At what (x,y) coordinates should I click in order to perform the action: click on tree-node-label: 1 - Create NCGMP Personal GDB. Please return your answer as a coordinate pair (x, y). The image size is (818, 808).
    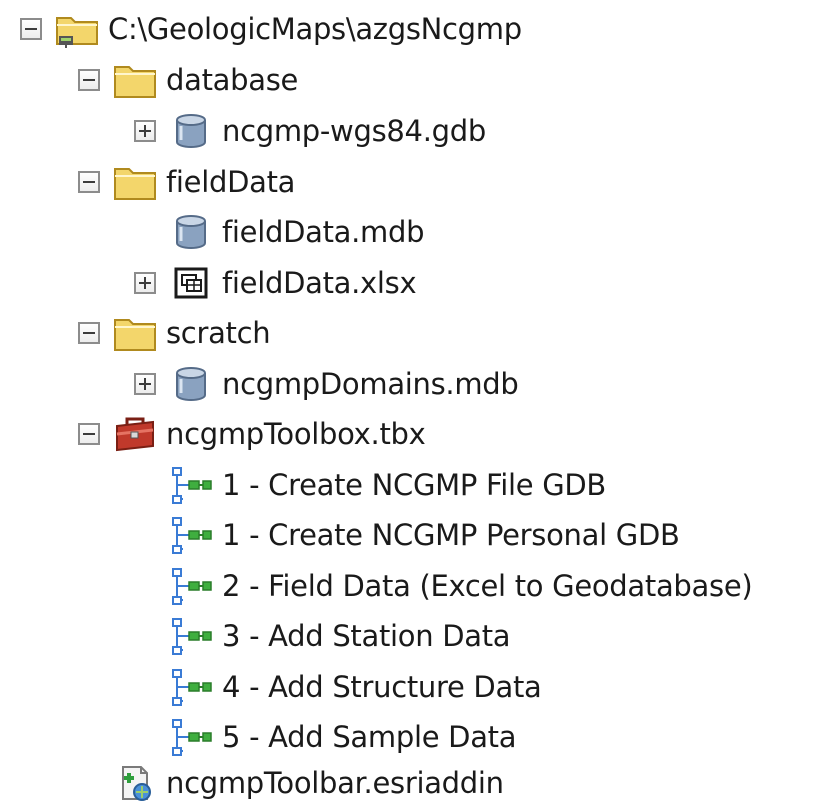
    Looking at the image, I should click on (451, 535).